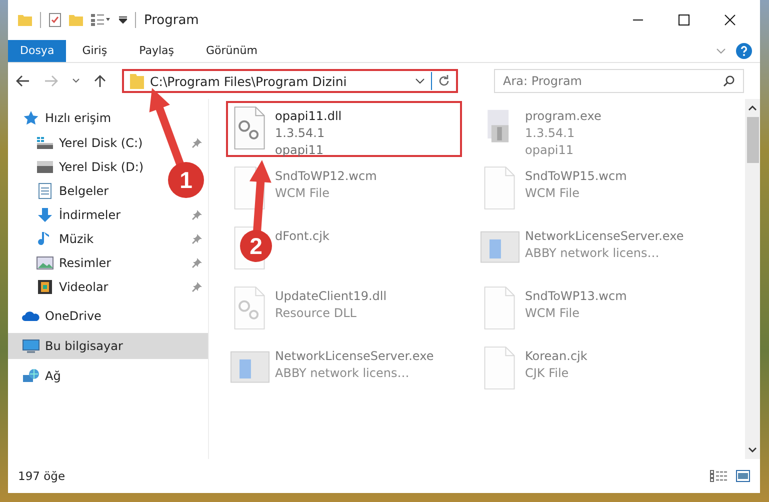 This screenshot has height=502, width=769. Describe the element at coordinates (108, 316) in the screenshot. I see `sidebar-item: OneDrive` at that location.